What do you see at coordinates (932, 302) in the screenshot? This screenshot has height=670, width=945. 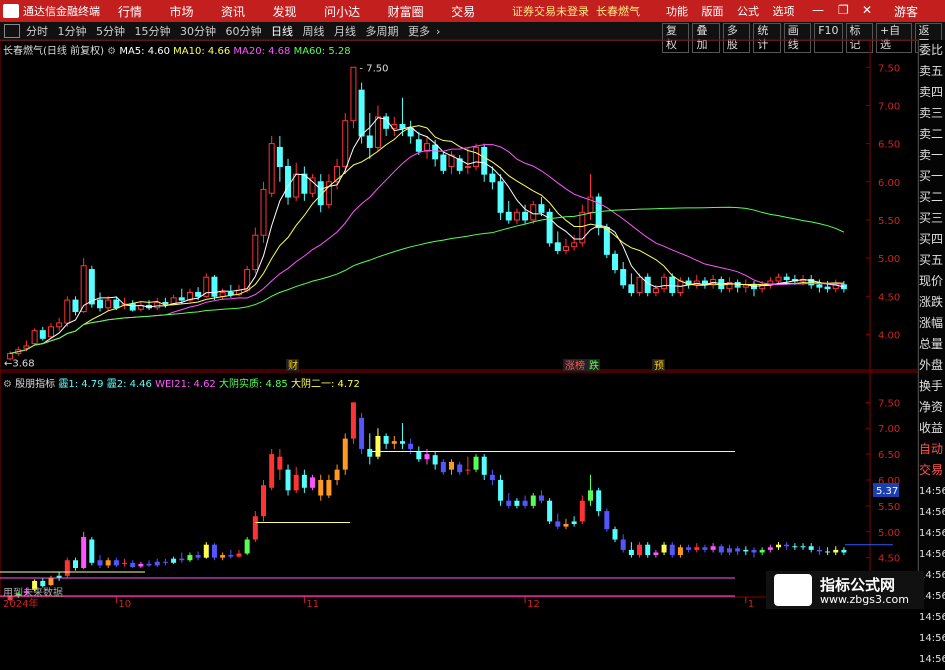 I see `sidebar-item: 涨跌` at bounding box center [932, 302].